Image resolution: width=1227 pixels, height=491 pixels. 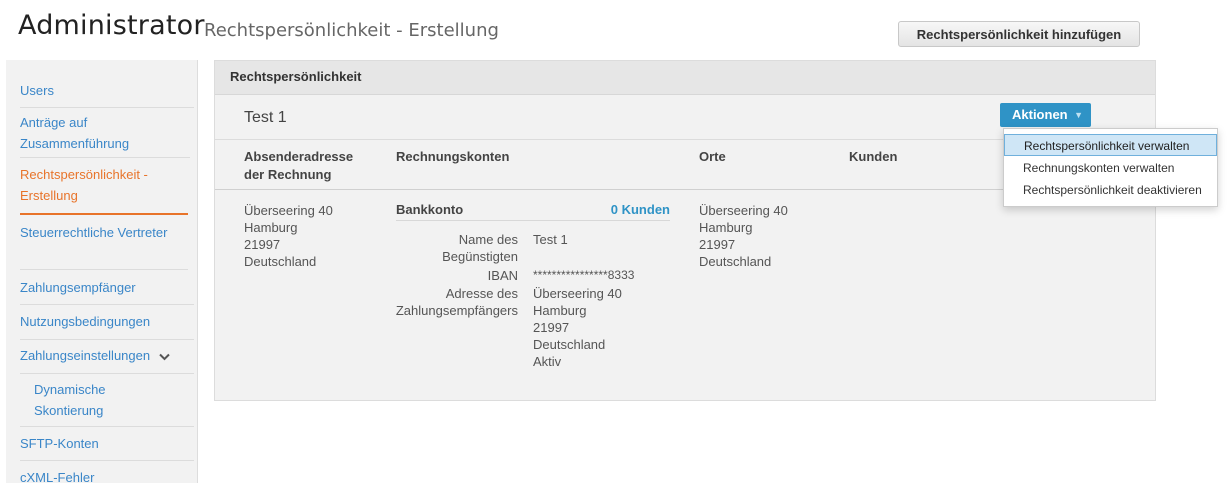 What do you see at coordinates (743, 236) in the screenshot?
I see `locations: Überseering 40 Hamburg 21997 Deutschland` at bounding box center [743, 236].